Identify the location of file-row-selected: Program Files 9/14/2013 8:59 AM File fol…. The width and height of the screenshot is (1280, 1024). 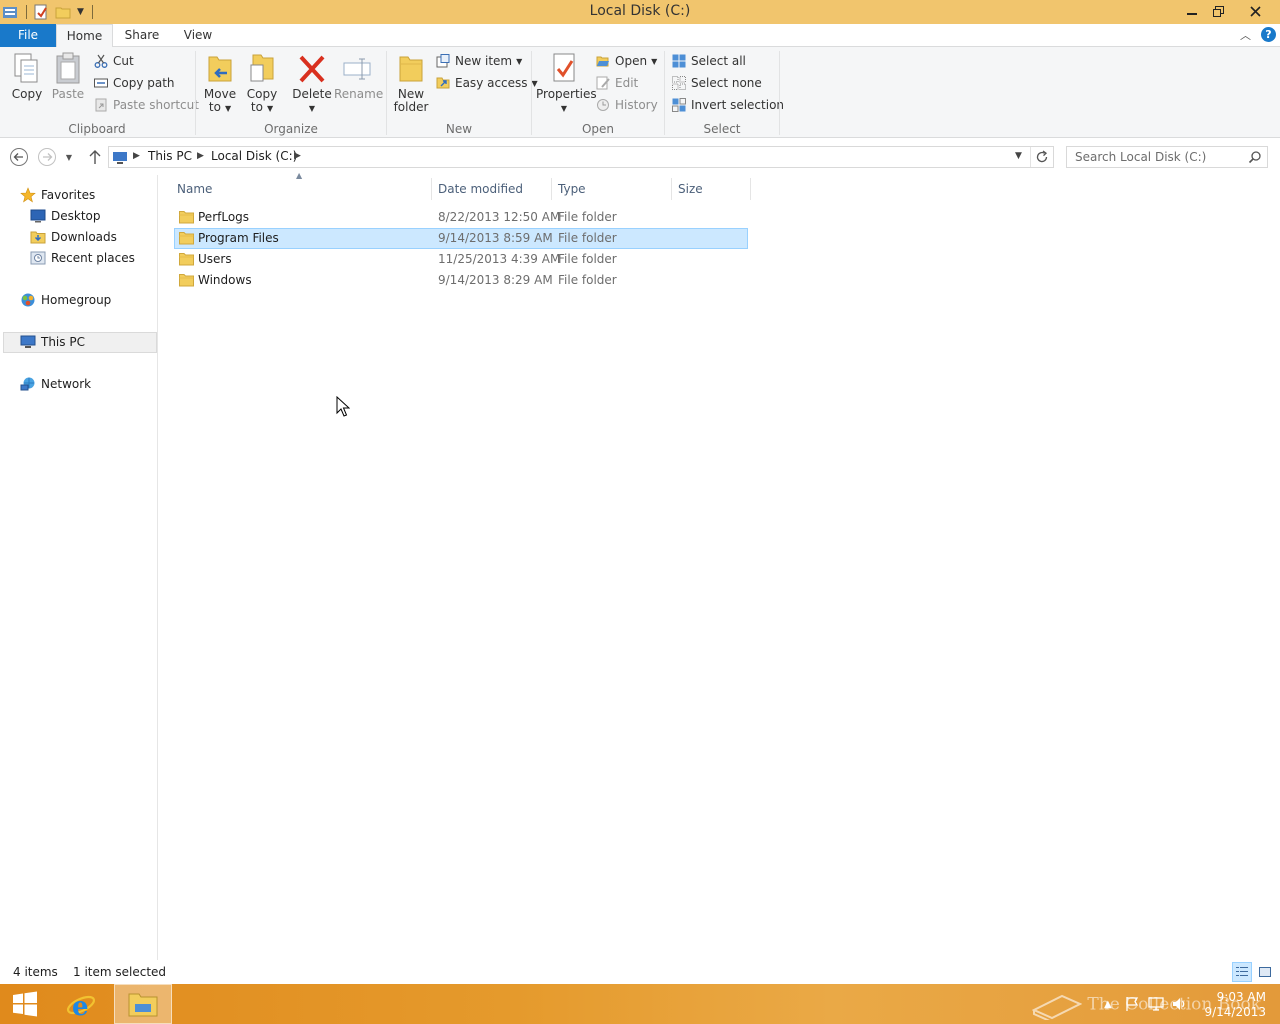
(461, 238).